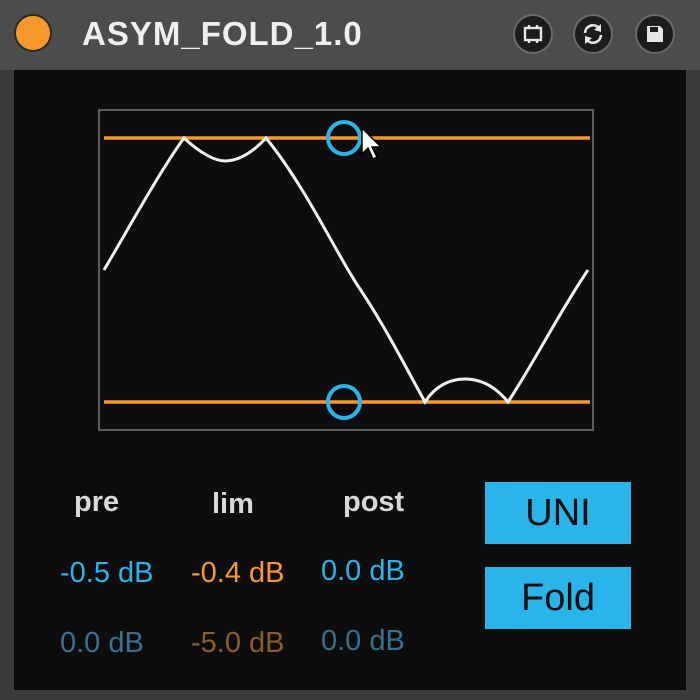 The width and height of the screenshot is (700, 700). Describe the element at coordinates (238, 643) in the screenshot. I see `lim-secondary-value: -5.0 dB` at that location.